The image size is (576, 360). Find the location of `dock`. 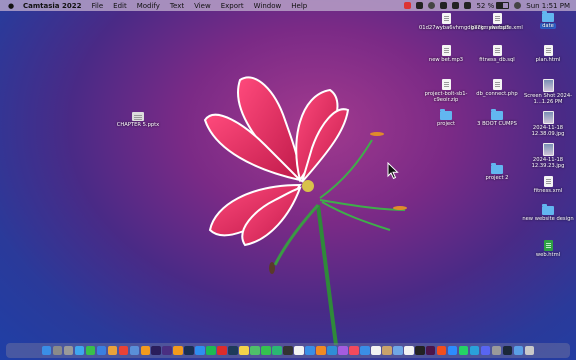

dock is located at coordinates (288, 350).